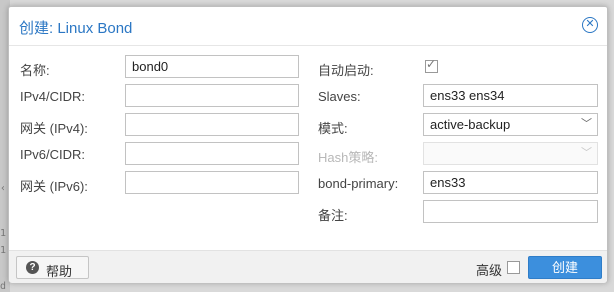  What do you see at coordinates (510, 95) in the screenshot?
I see `slaves-input: ens33 ens34` at bounding box center [510, 95].